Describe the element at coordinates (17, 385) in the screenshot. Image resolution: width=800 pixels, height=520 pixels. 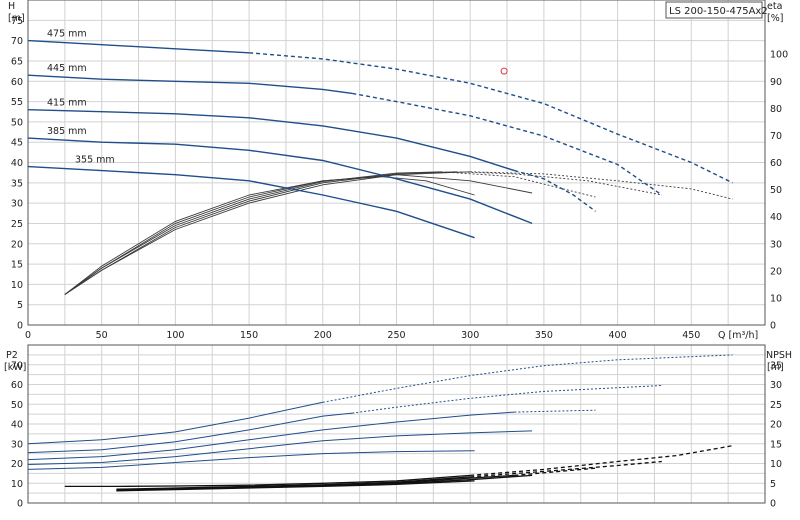
I see `tick-label-power: 60` at that location.